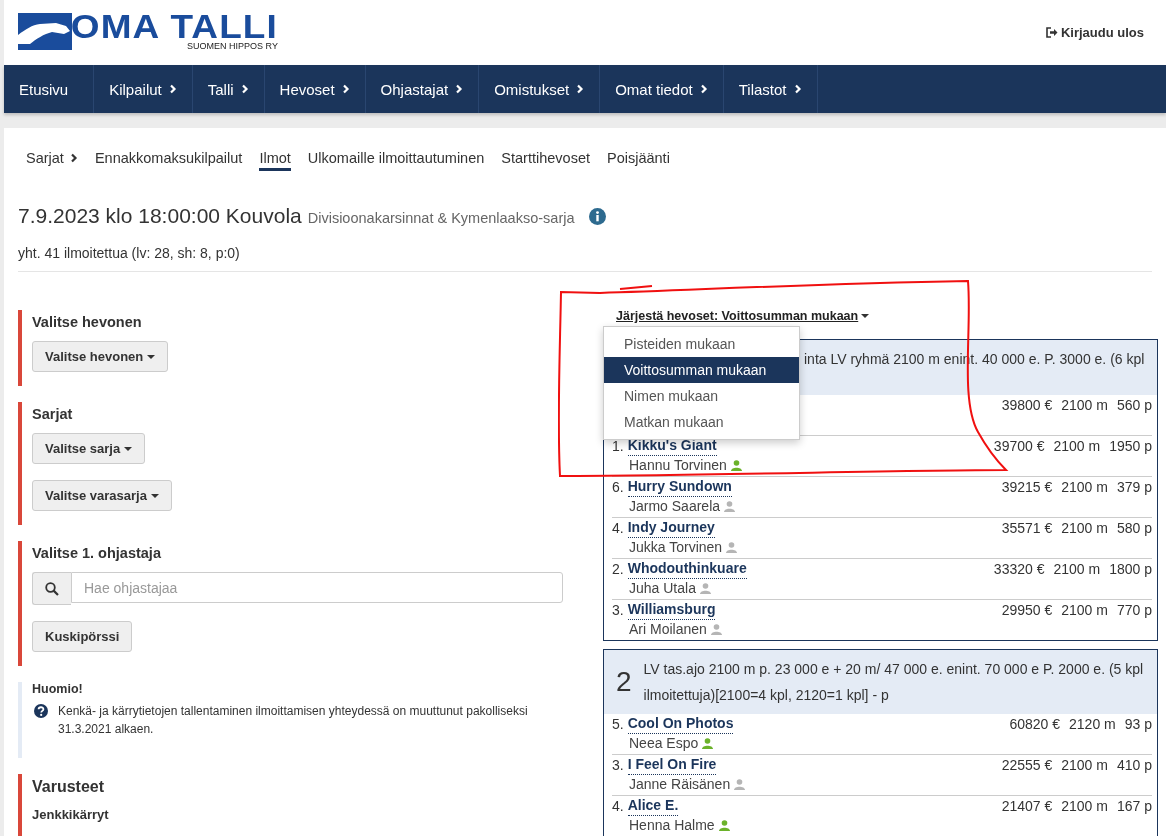 The width and height of the screenshot is (1166, 836). I want to click on driver-name: Henna Halme, so click(672, 825).